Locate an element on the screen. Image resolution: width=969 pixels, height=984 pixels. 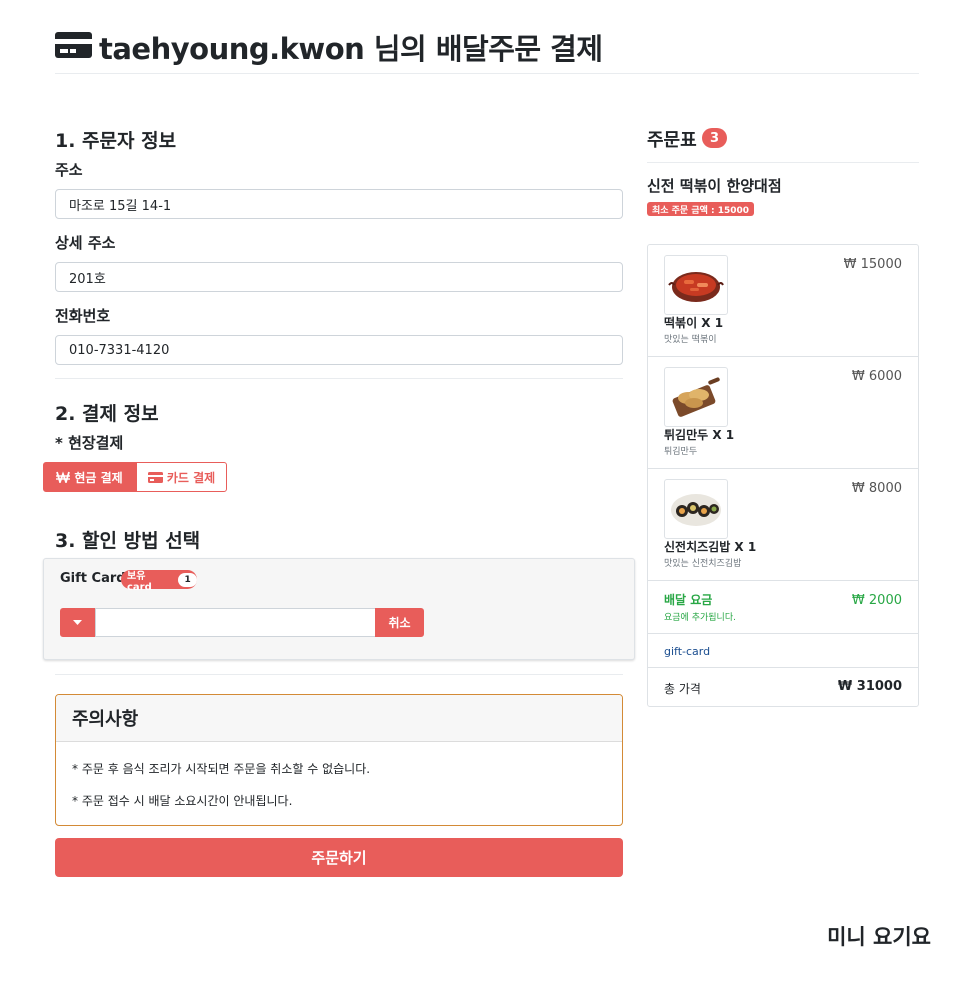
delivery-fee-price: ₩ 2000 is located at coordinates (876, 600).